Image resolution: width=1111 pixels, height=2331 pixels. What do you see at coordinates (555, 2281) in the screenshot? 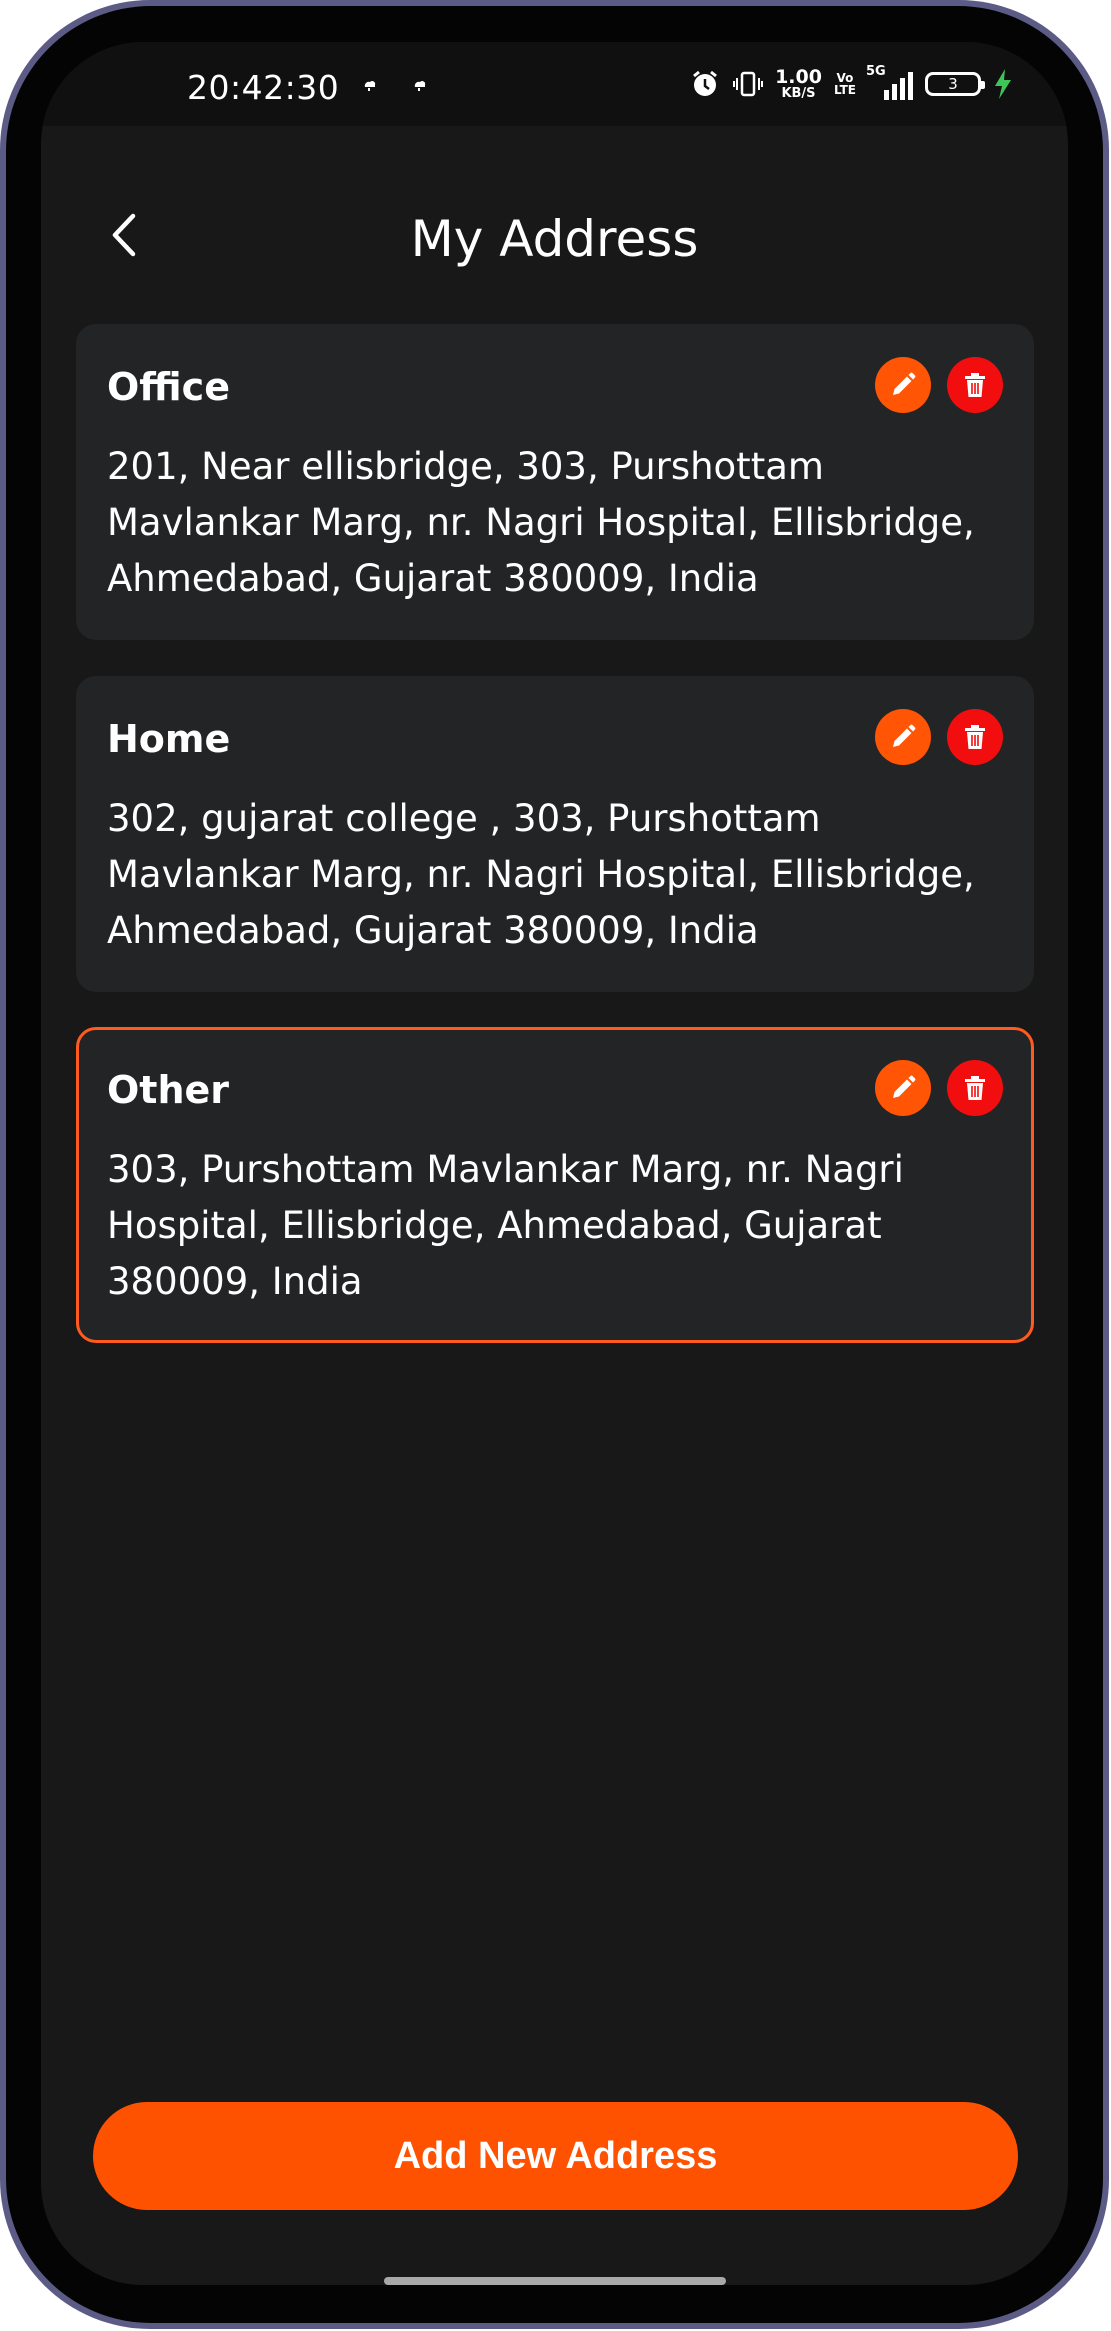
I see `home-indicator` at bounding box center [555, 2281].